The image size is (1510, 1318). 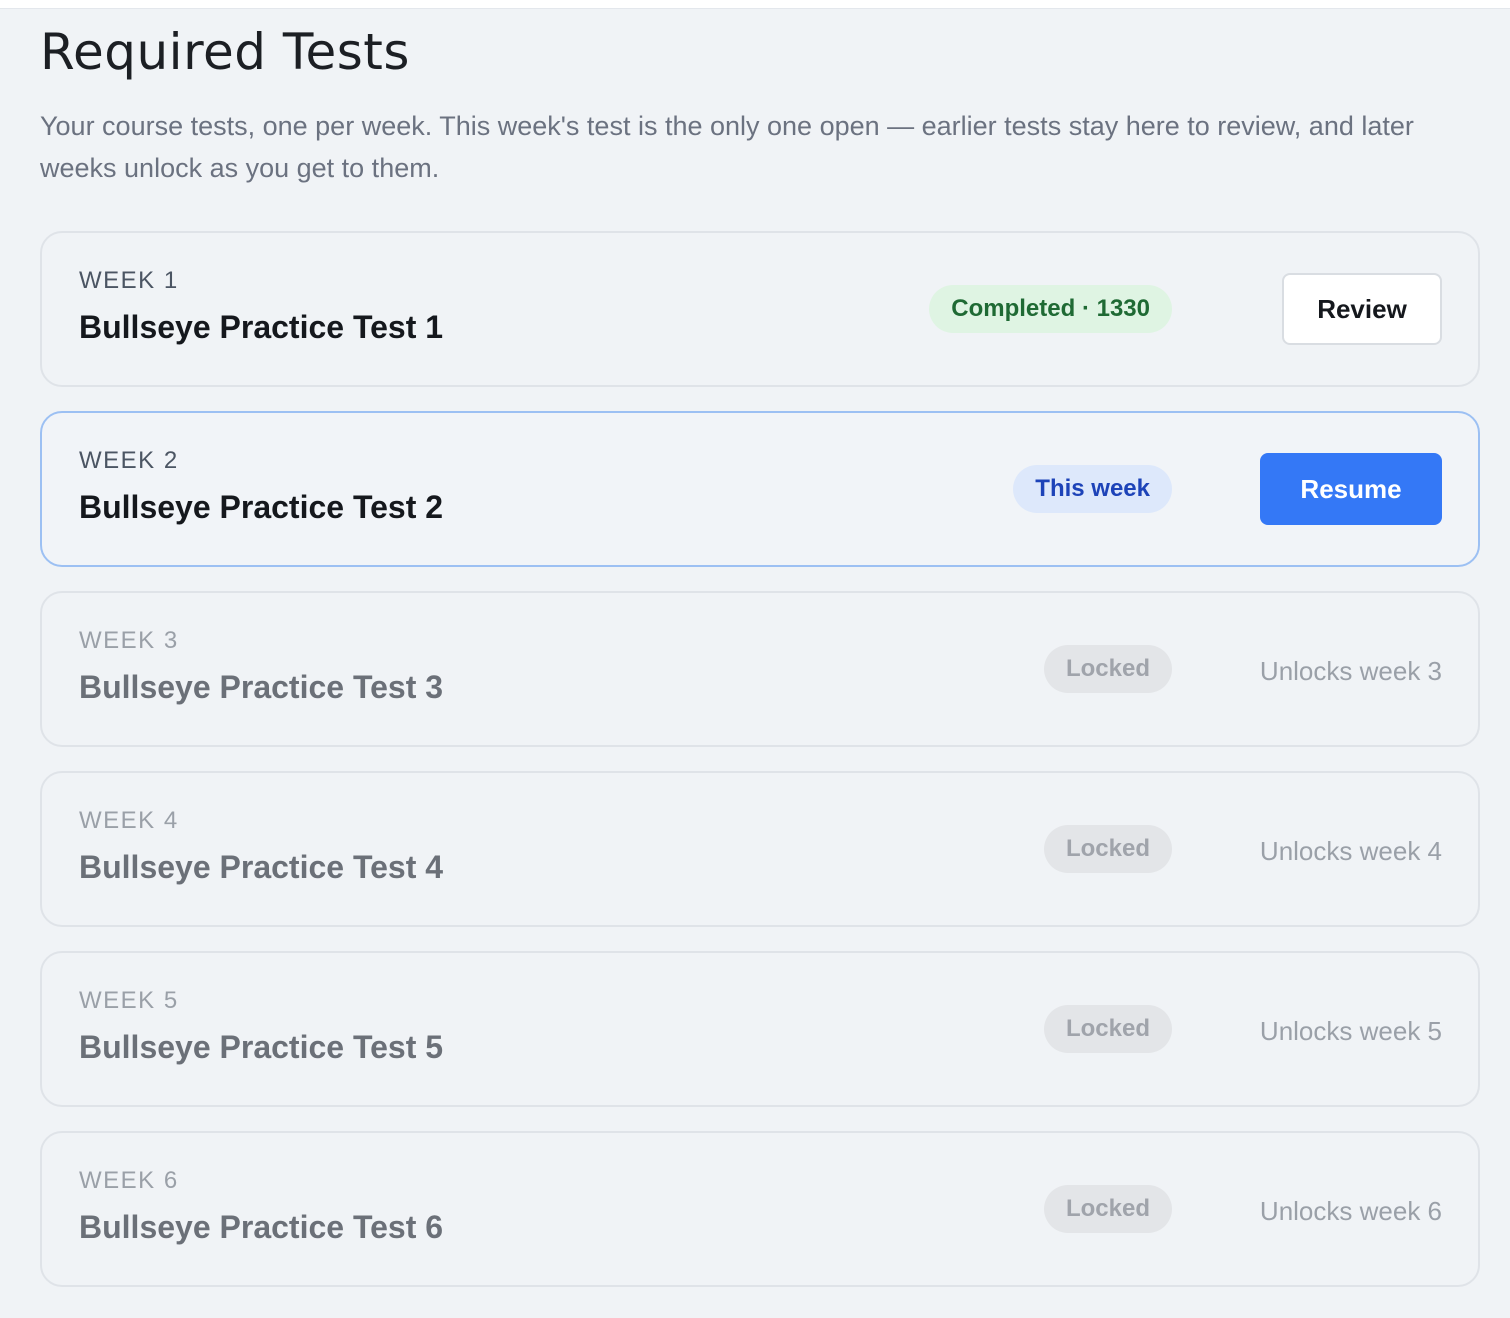 I want to click on week-label: WEEK 5, so click(x=129, y=1000).